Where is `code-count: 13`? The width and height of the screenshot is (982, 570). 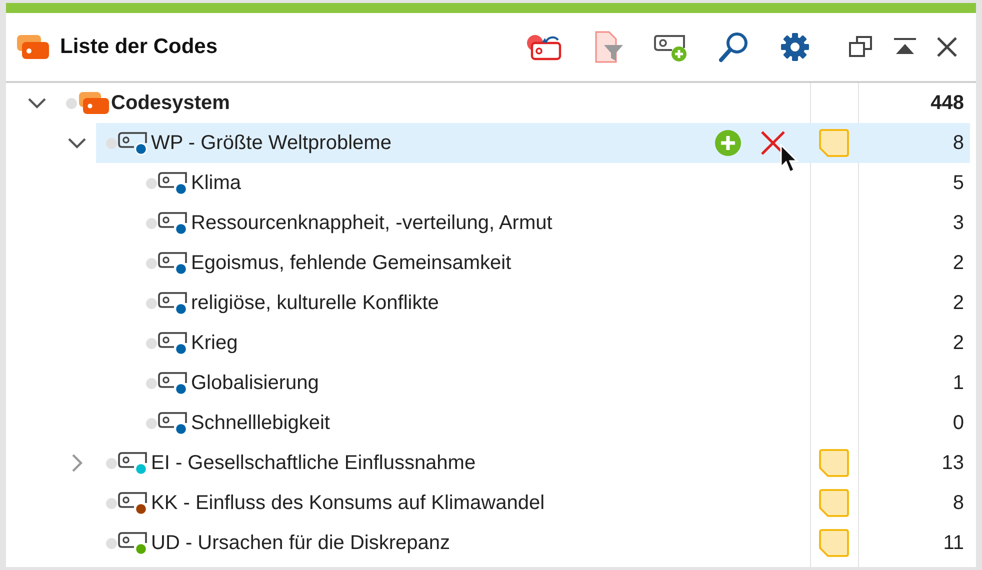 code-count: 13 is located at coordinates (953, 463).